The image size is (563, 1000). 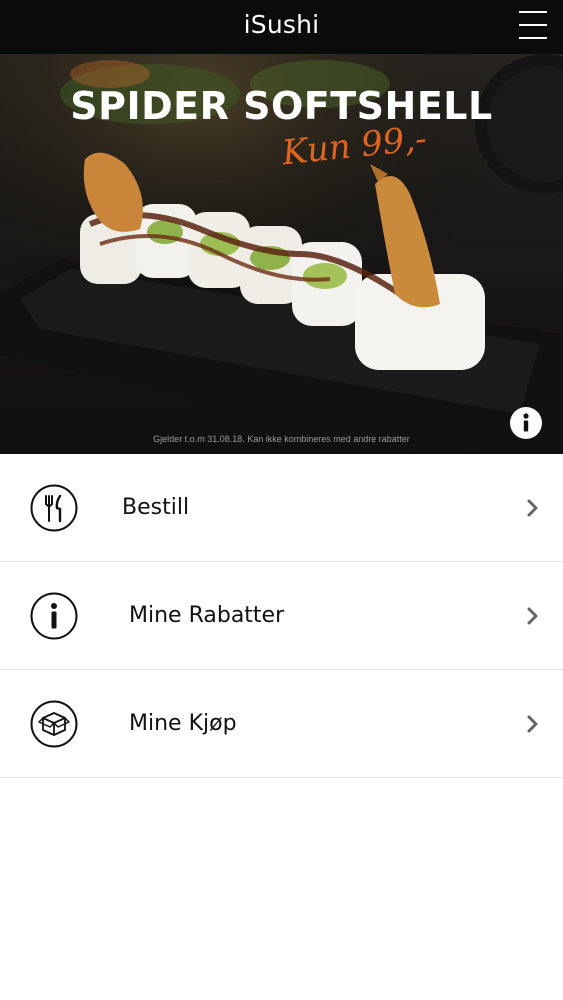 What do you see at coordinates (54, 508) in the screenshot?
I see `fork-knife-icon` at bounding box center [54, 508].